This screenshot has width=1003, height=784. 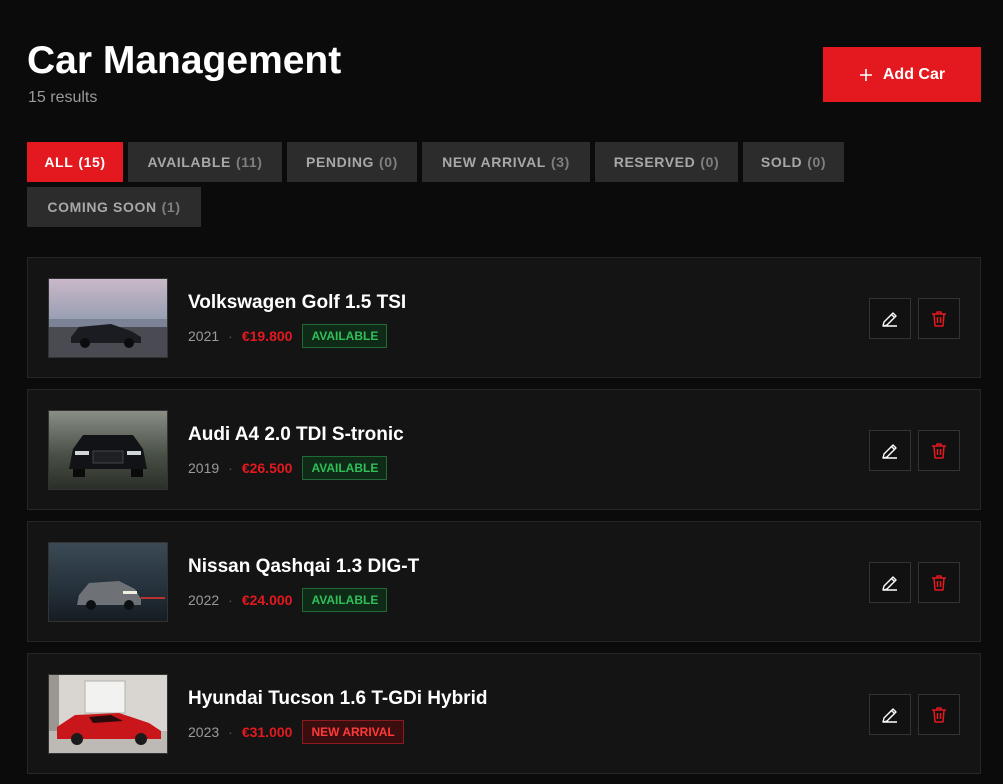 I want to click on add-car-button: Add Car, so click(x=902, y=74).